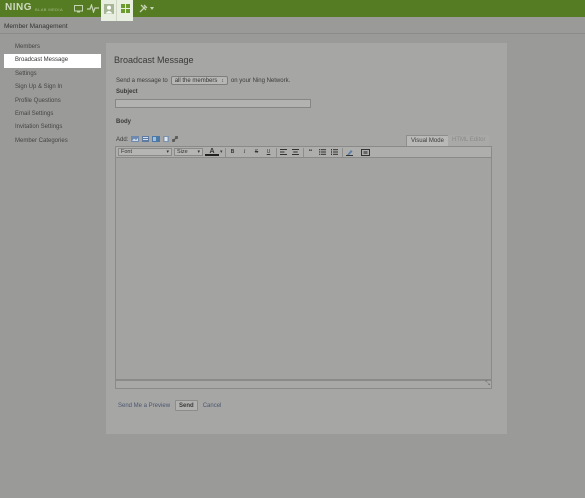  I want to click on add-image-icon, so click(135, 140).